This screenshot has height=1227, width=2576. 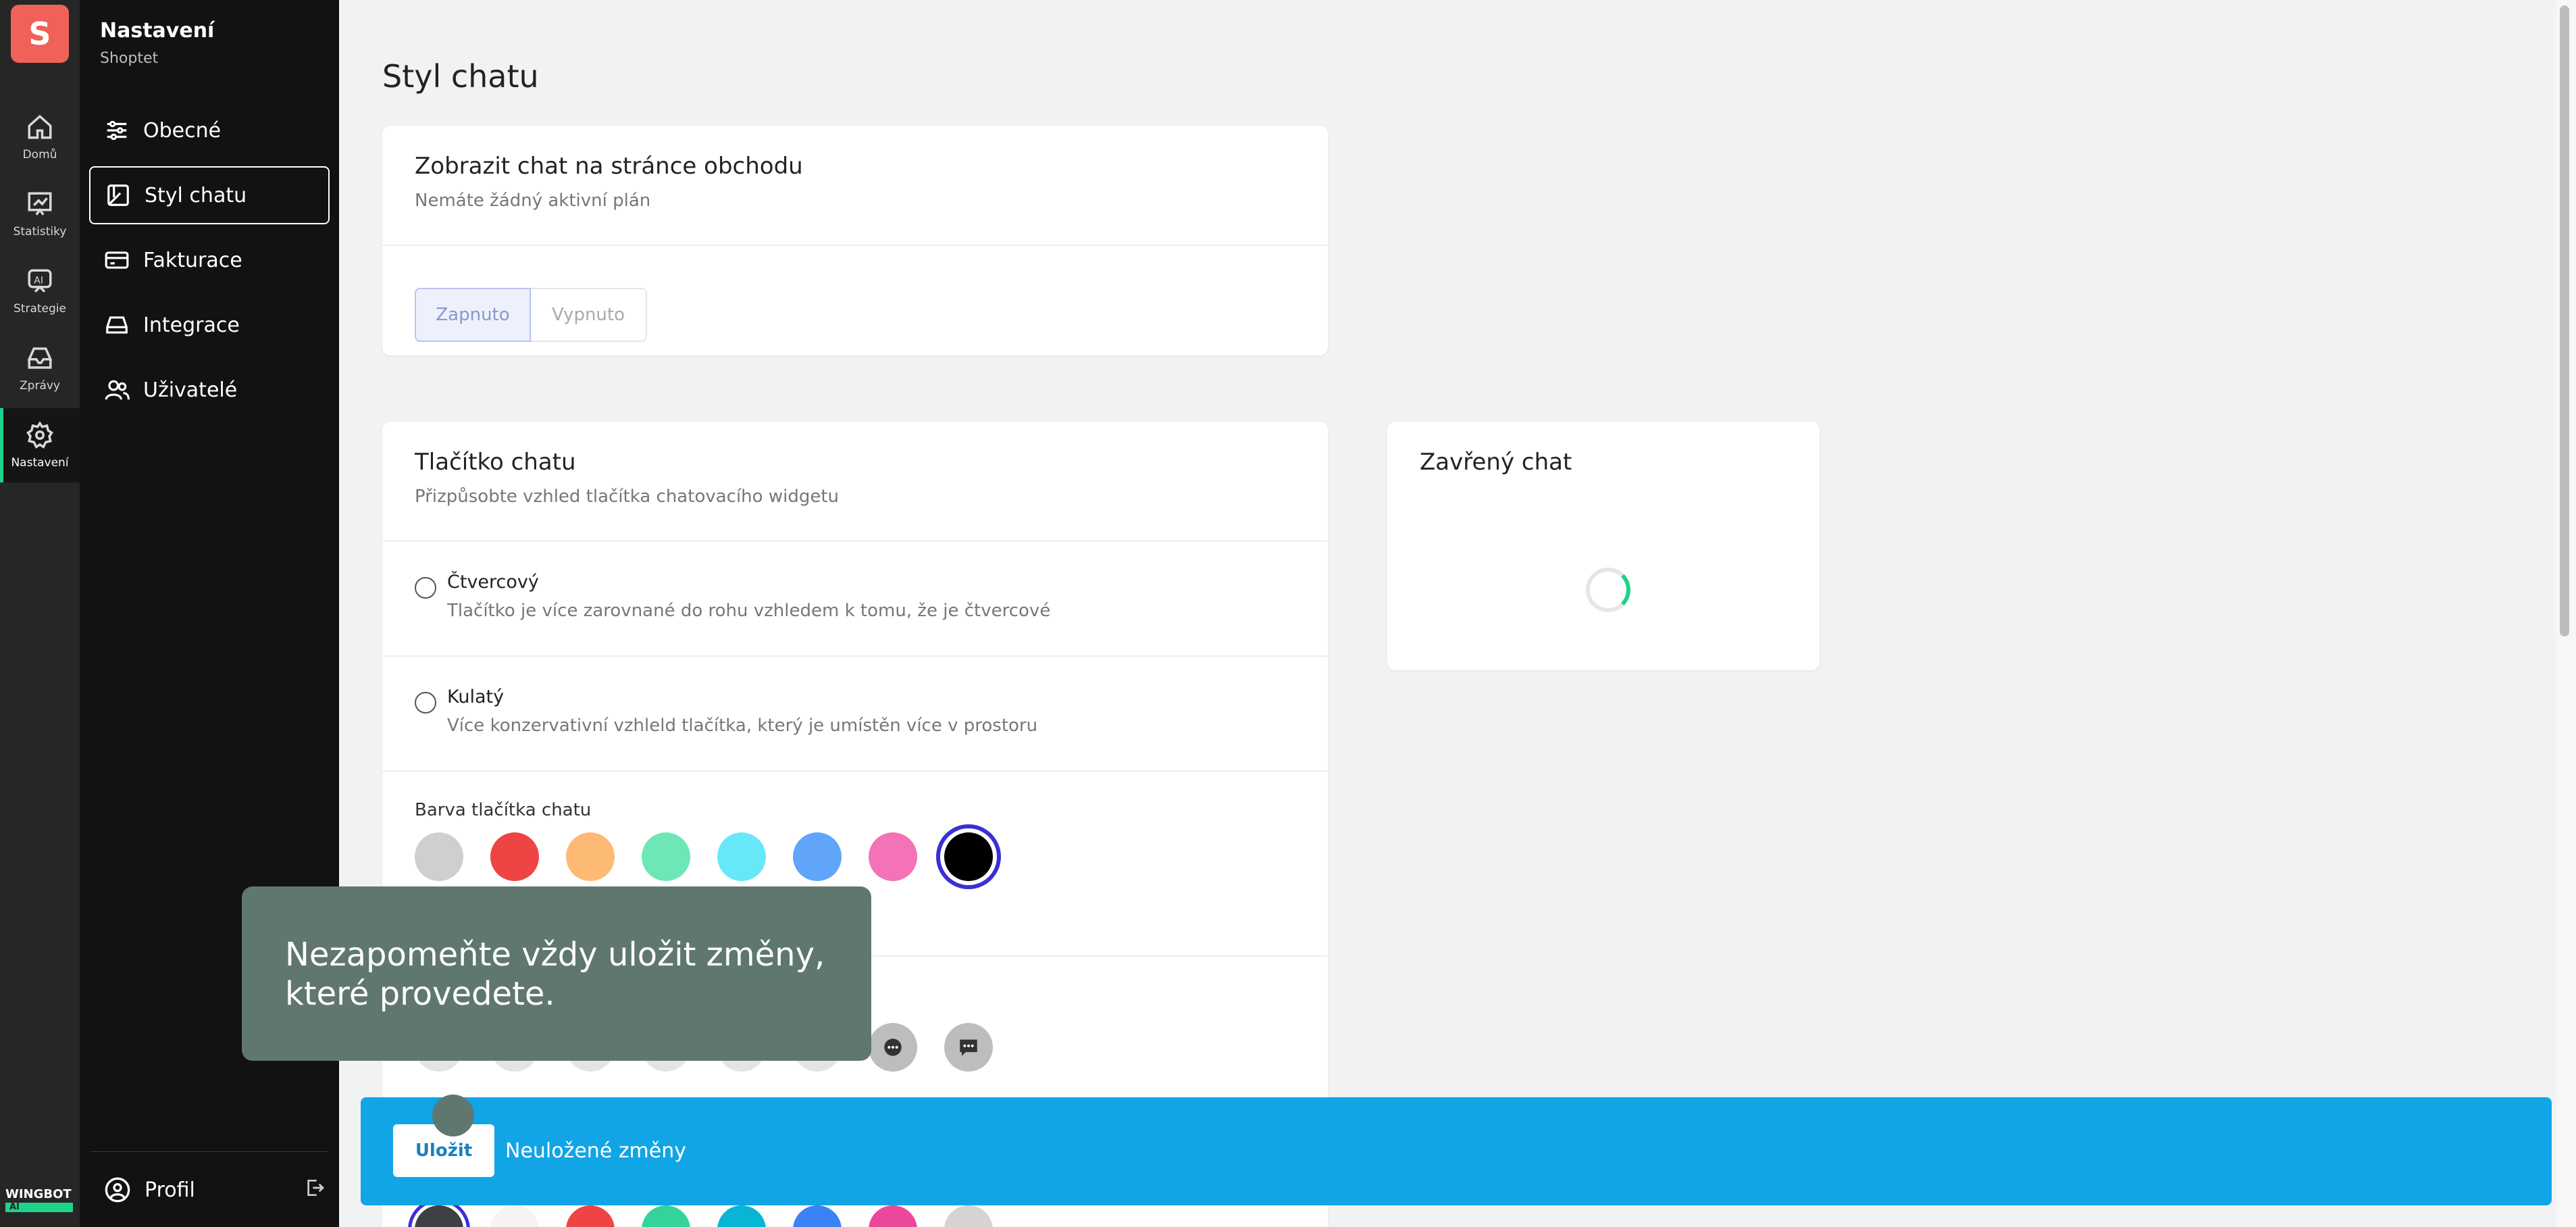 I want to click on option-title: Kulatý, so click(x=476, y=696).